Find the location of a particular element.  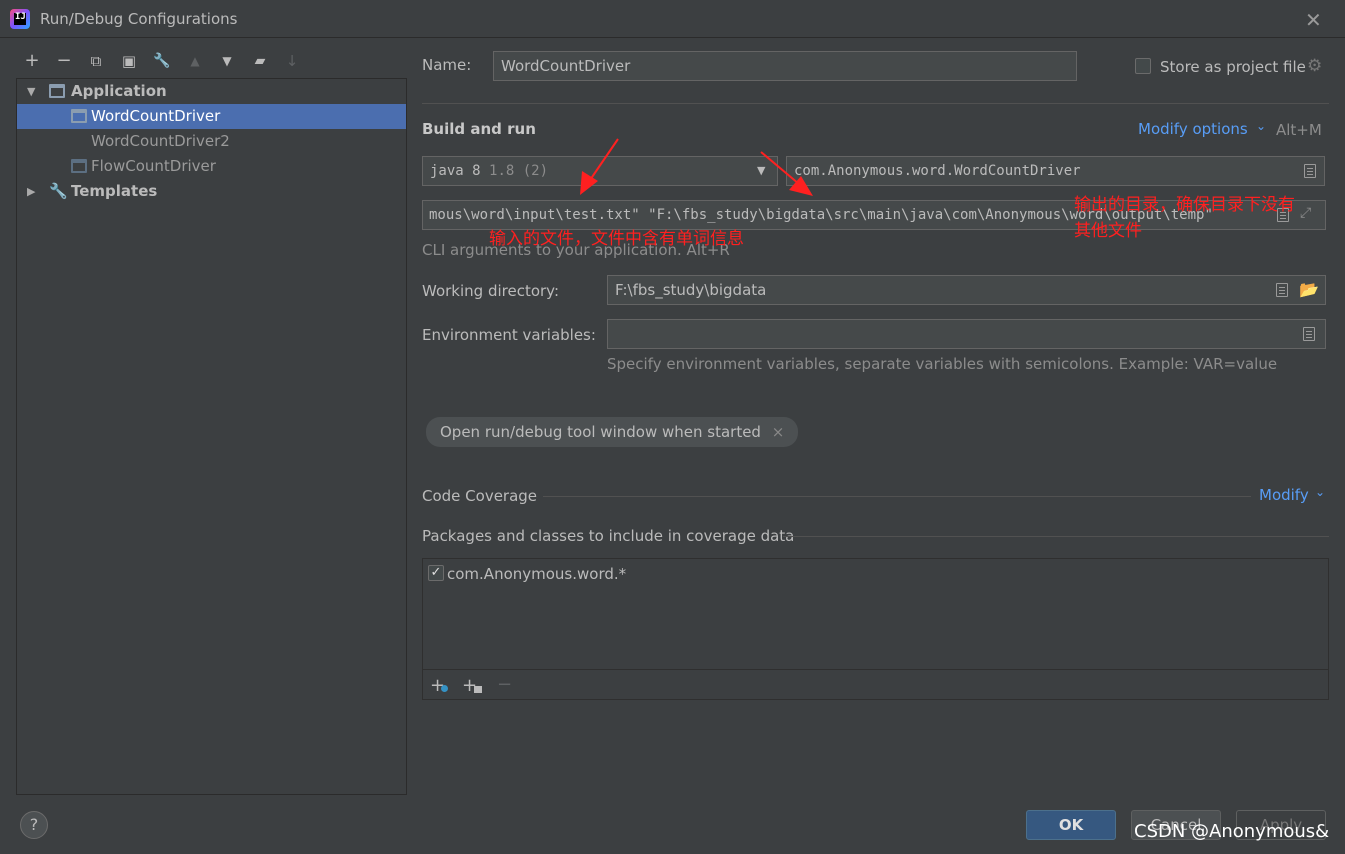

sort-configurations-button: ↓ is located at coordinates (292, 61).